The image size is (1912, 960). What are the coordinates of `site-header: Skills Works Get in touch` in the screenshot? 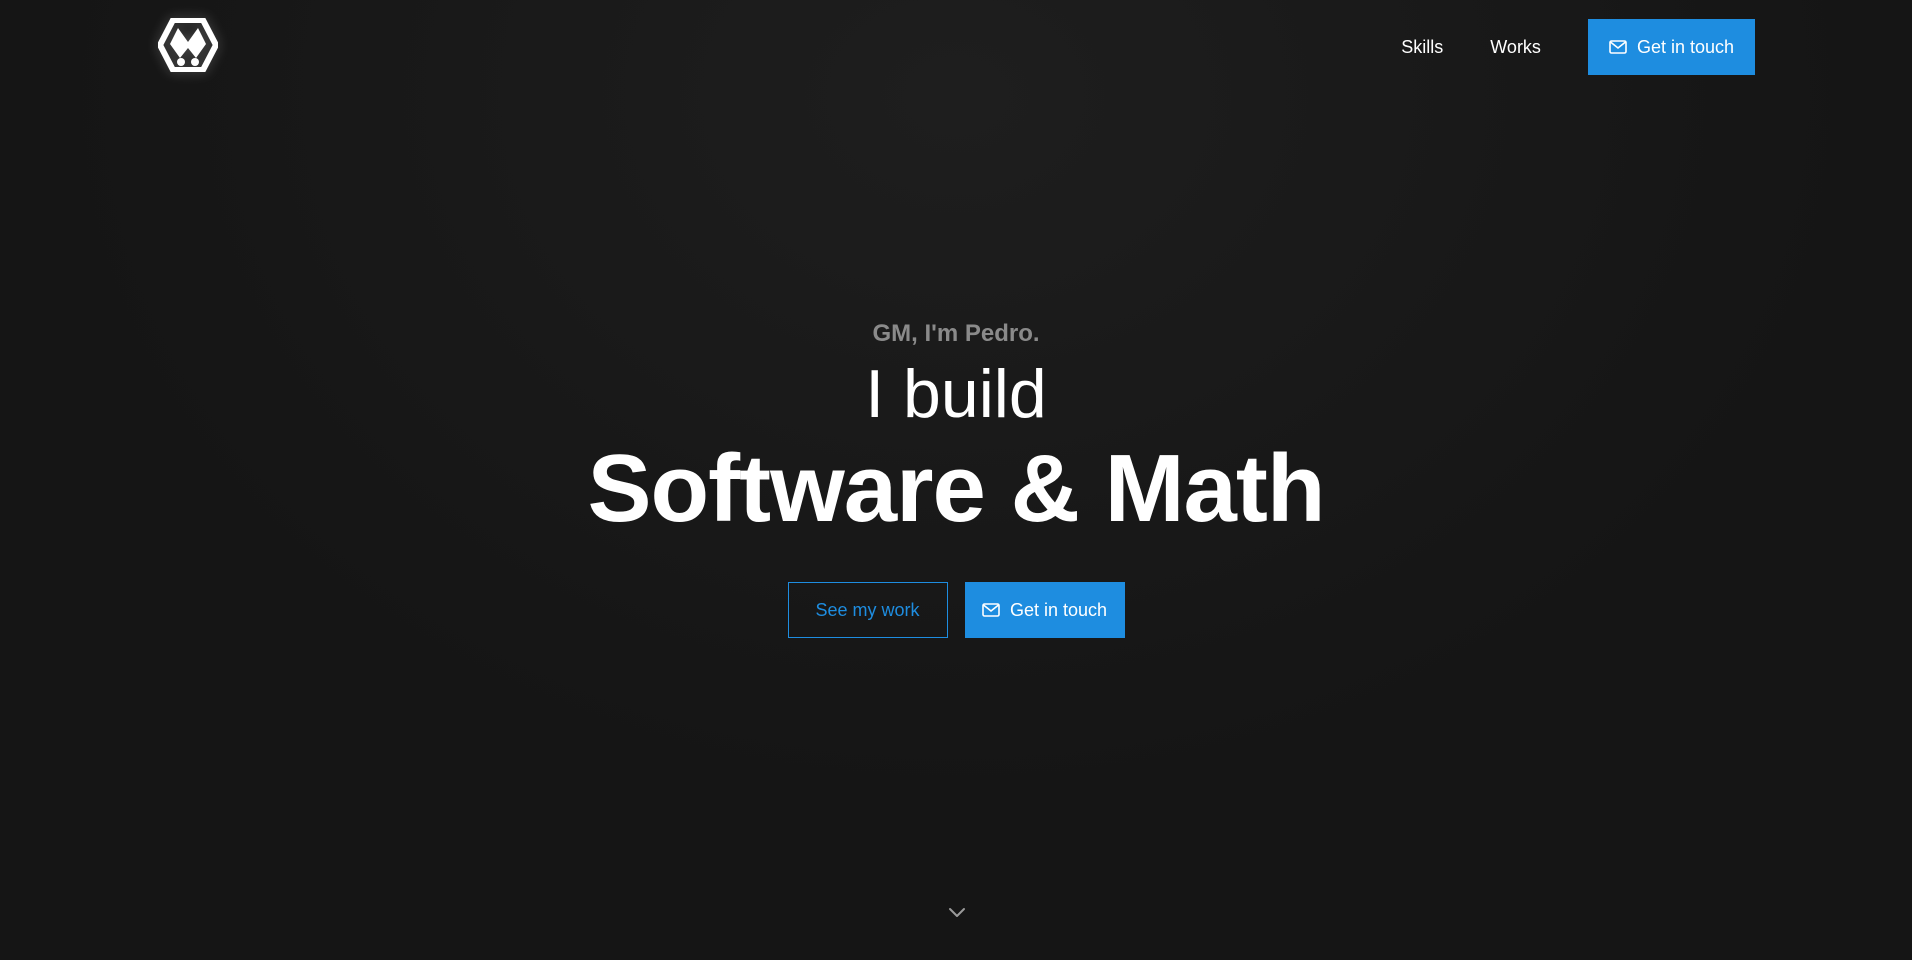 It's located at (956, 47).